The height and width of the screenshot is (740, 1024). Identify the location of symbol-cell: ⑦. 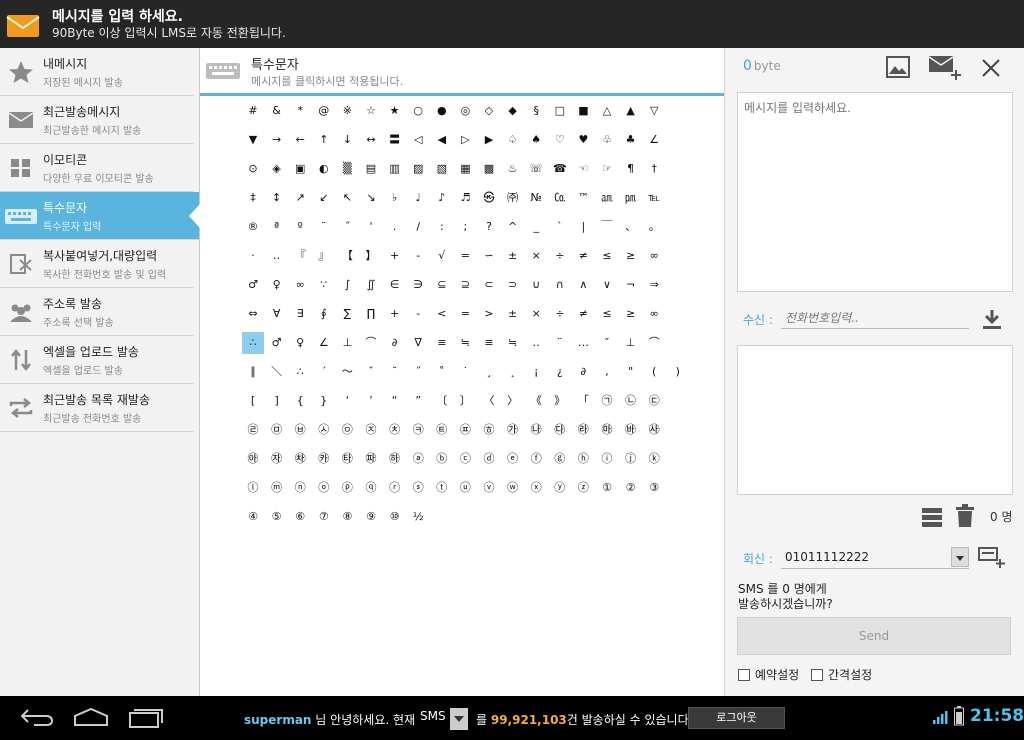
(324, 517).